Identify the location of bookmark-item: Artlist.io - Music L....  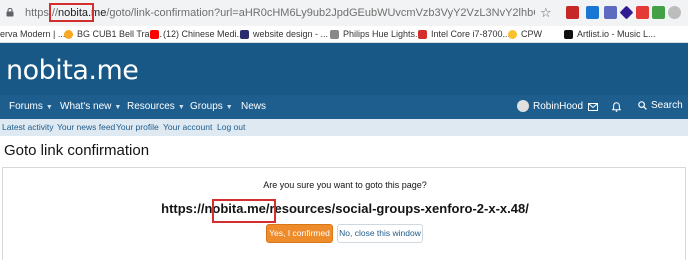
(610, 34).